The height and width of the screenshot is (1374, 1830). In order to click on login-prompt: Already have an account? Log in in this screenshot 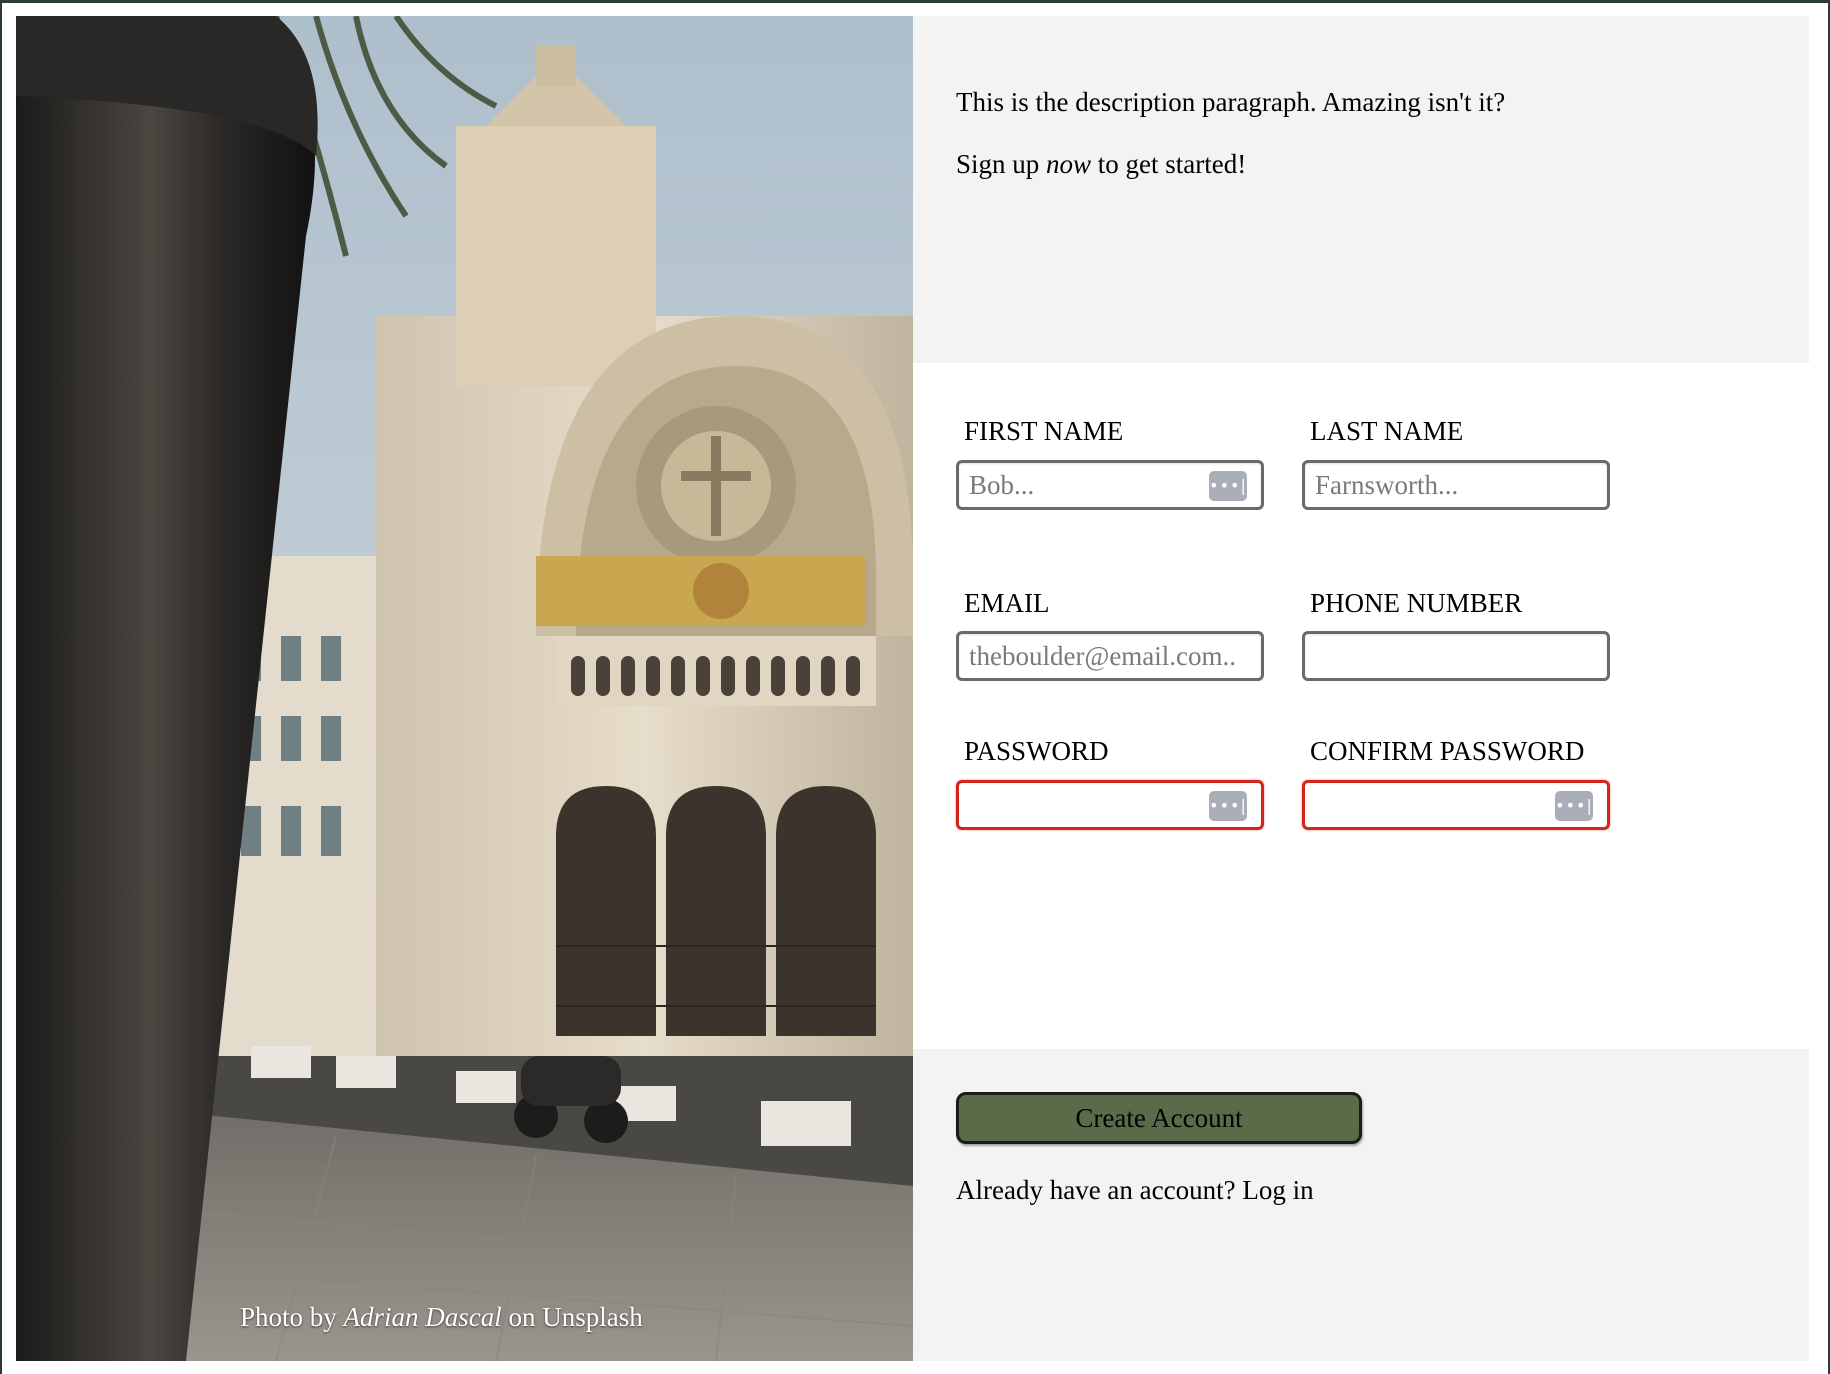, I will do `click(1135, 1190)`.